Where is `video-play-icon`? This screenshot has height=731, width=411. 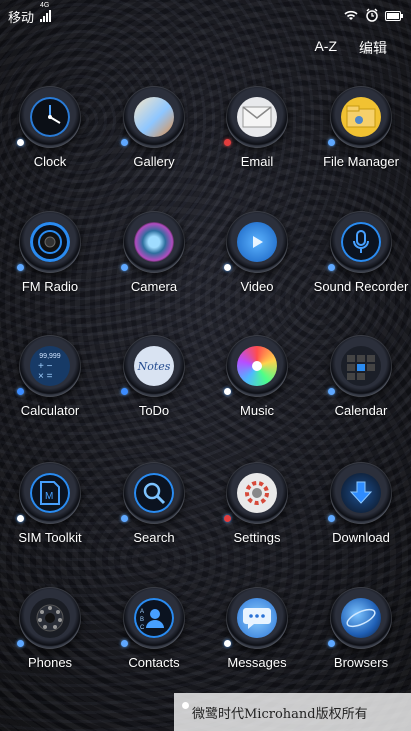 video-play-icon is located at coordinates (256, 242).